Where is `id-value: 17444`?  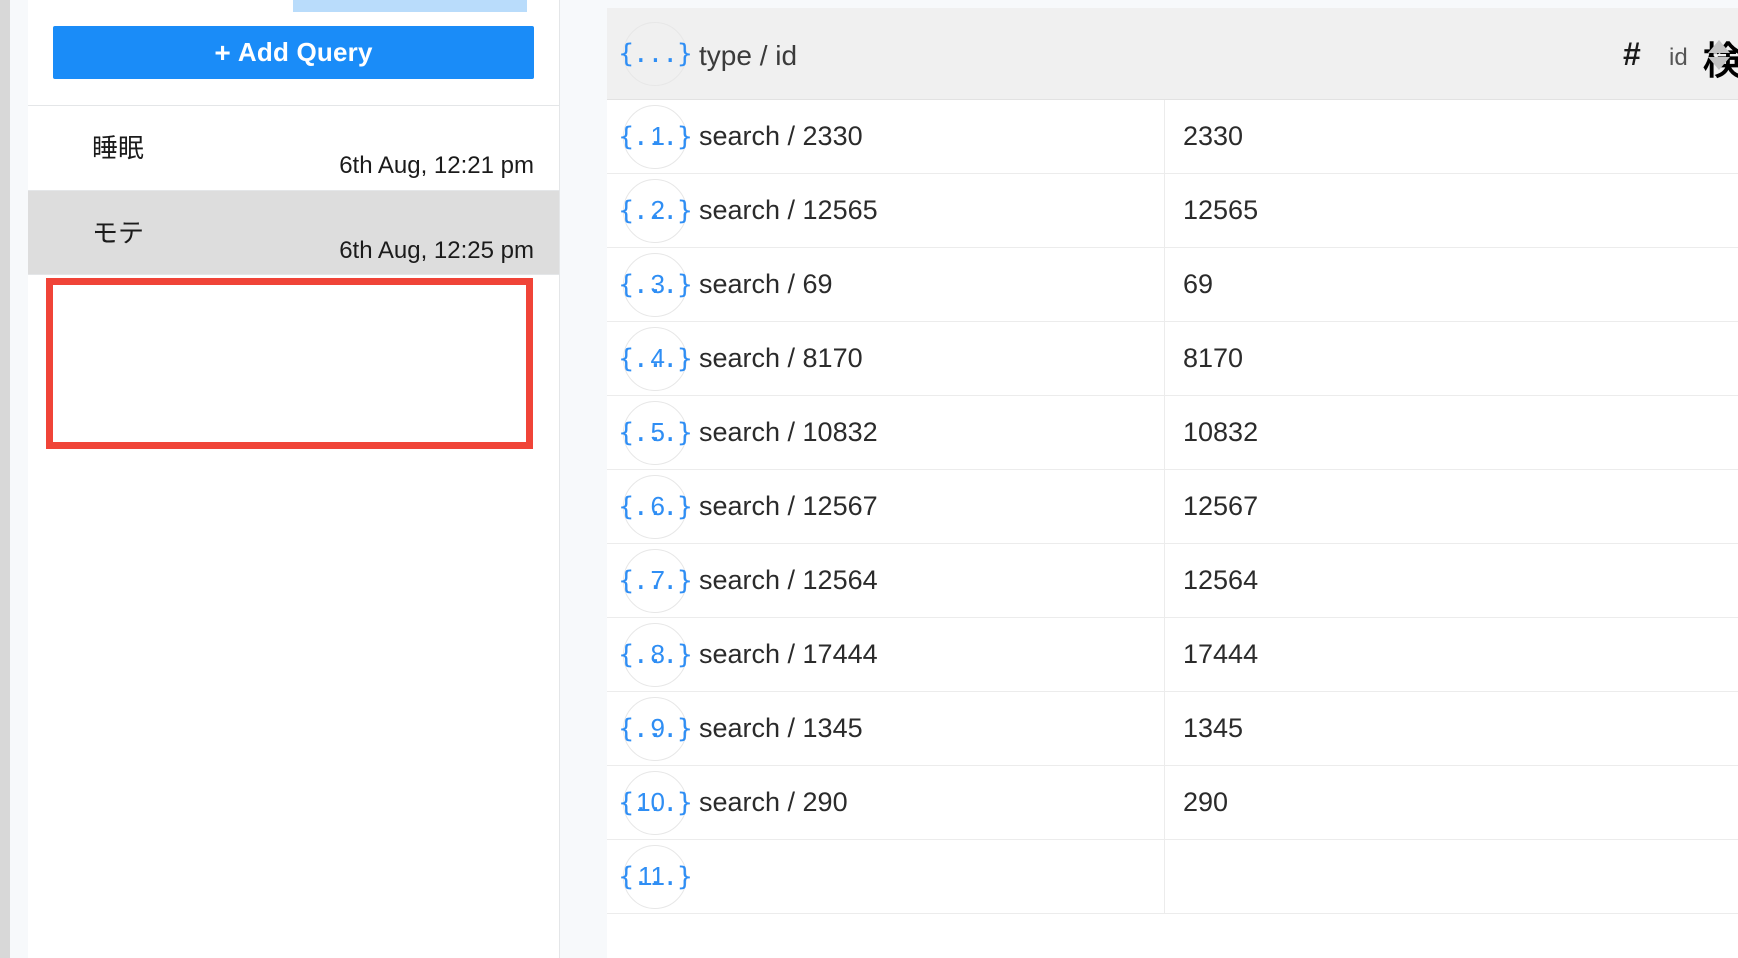
id-value: 17444 is located at coordinates (1221, 654).